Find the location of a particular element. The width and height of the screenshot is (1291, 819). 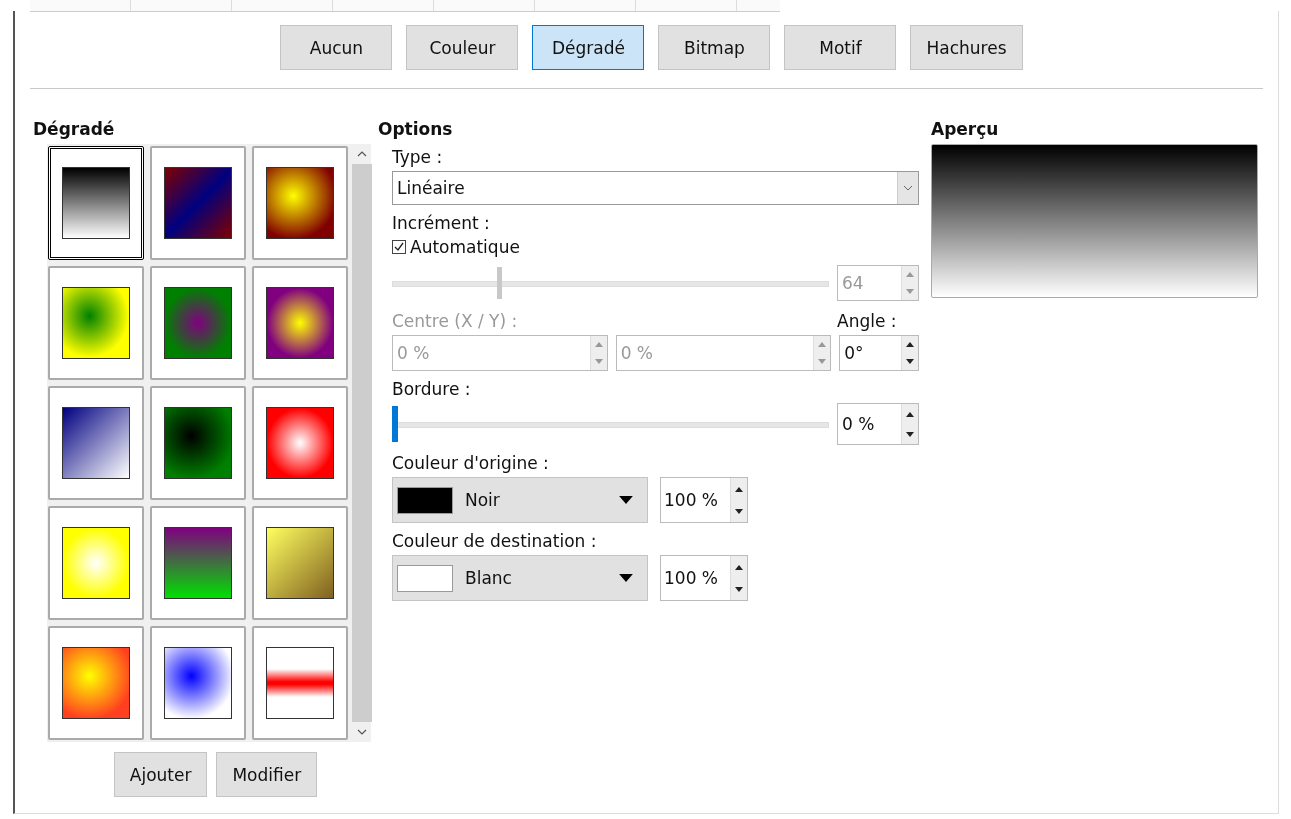

section-title: Dégradé is located at coordinates (74, 129).